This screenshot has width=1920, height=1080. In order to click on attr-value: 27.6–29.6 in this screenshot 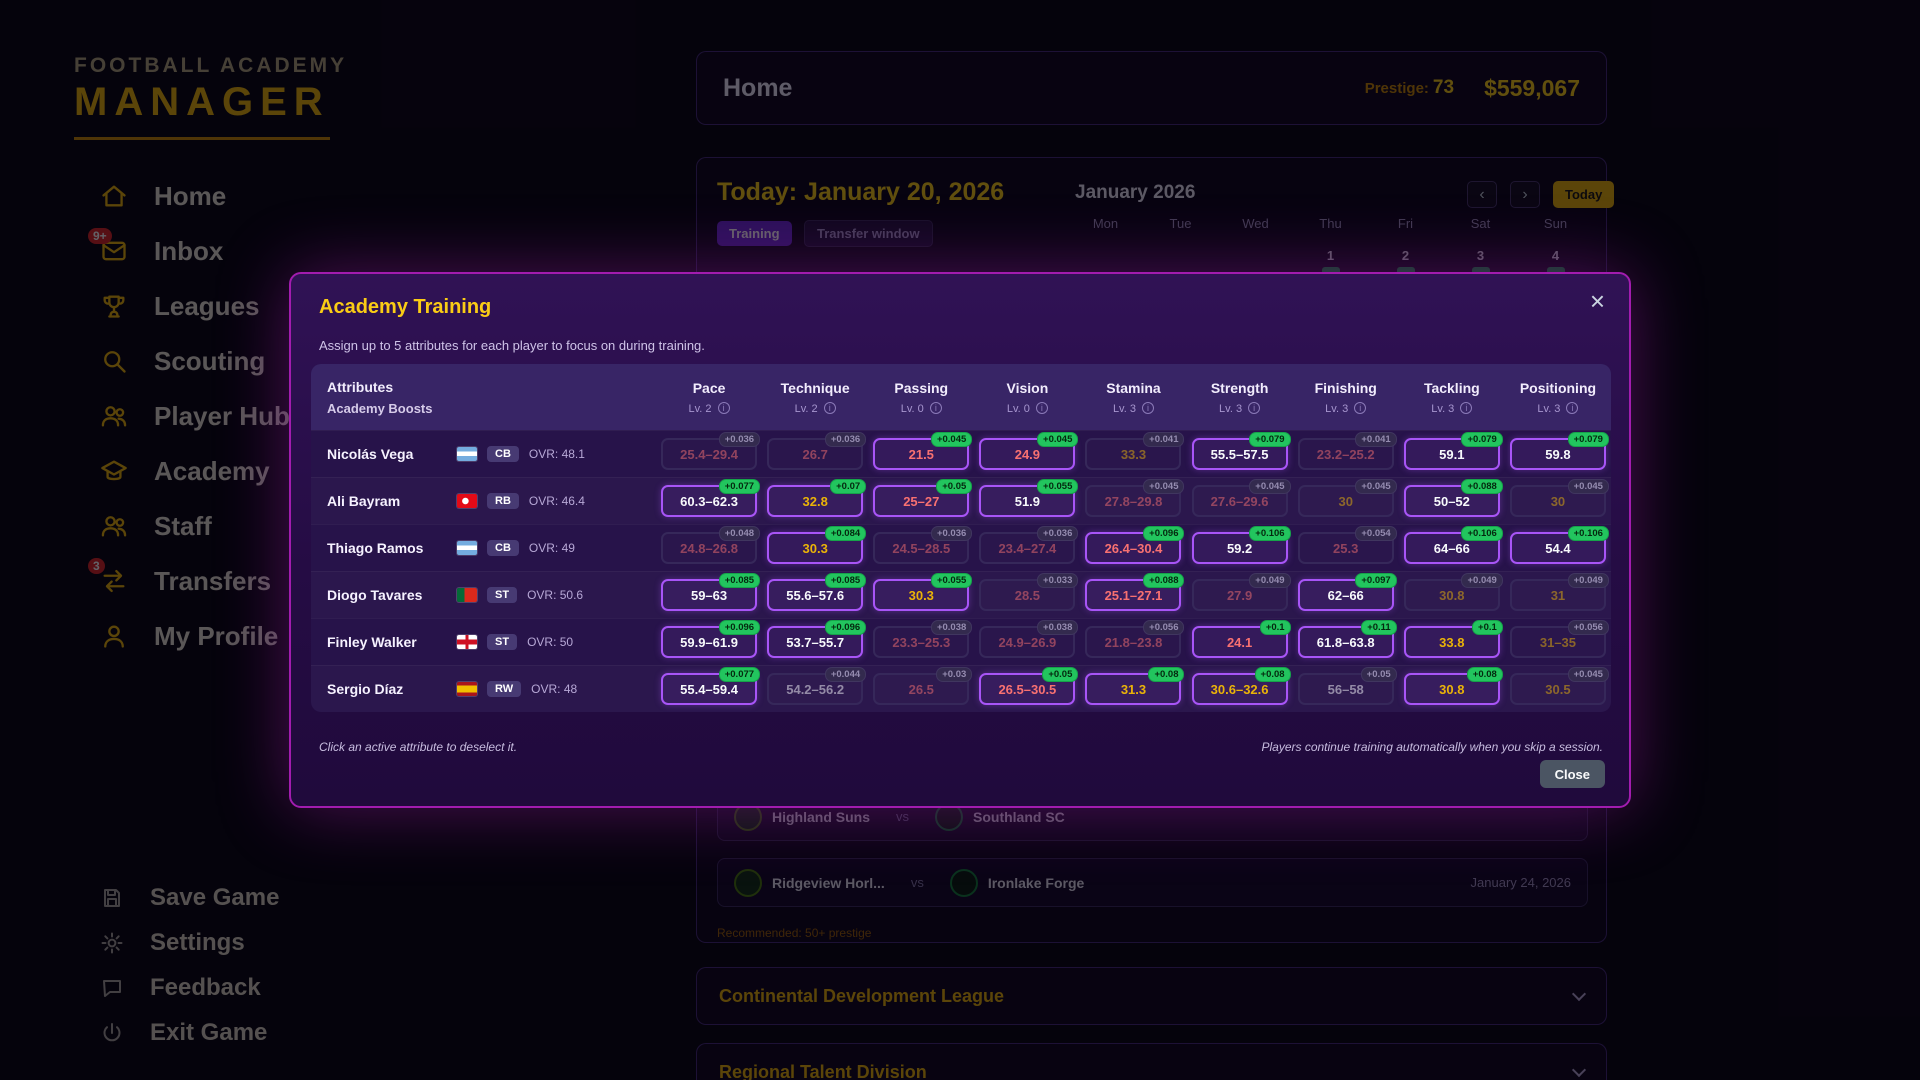, I will do `click(1239, 501)`.